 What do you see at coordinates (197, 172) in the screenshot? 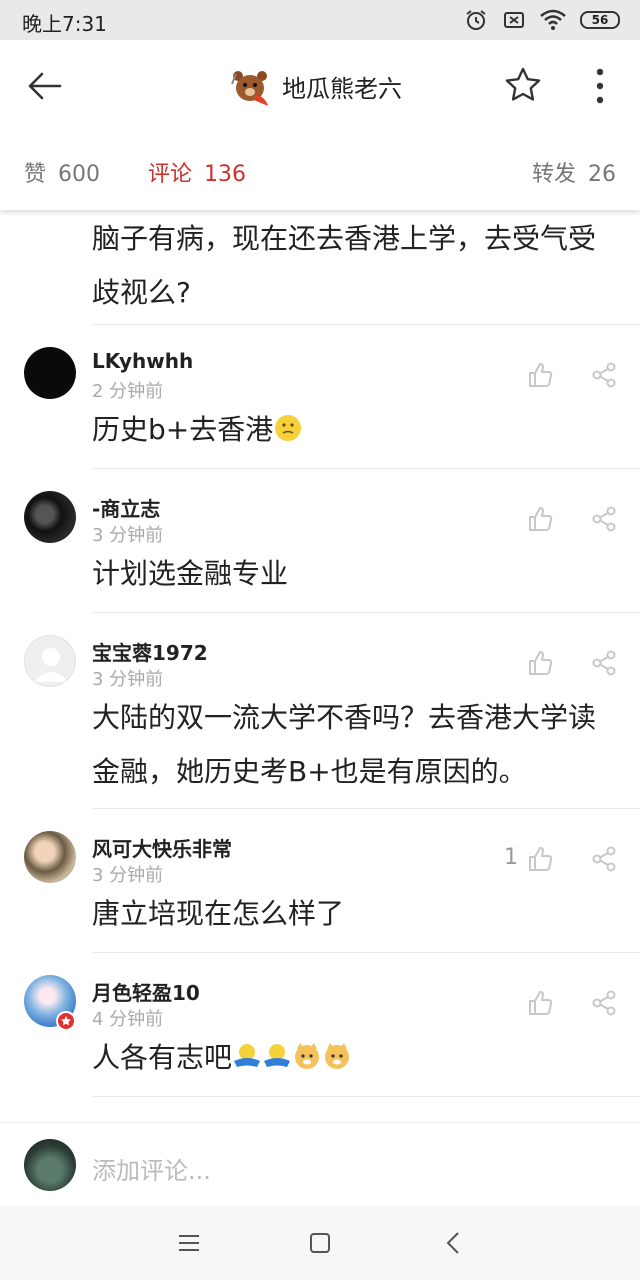
I see `tab-comments: 评论 136` at bounding box center [197, 172].